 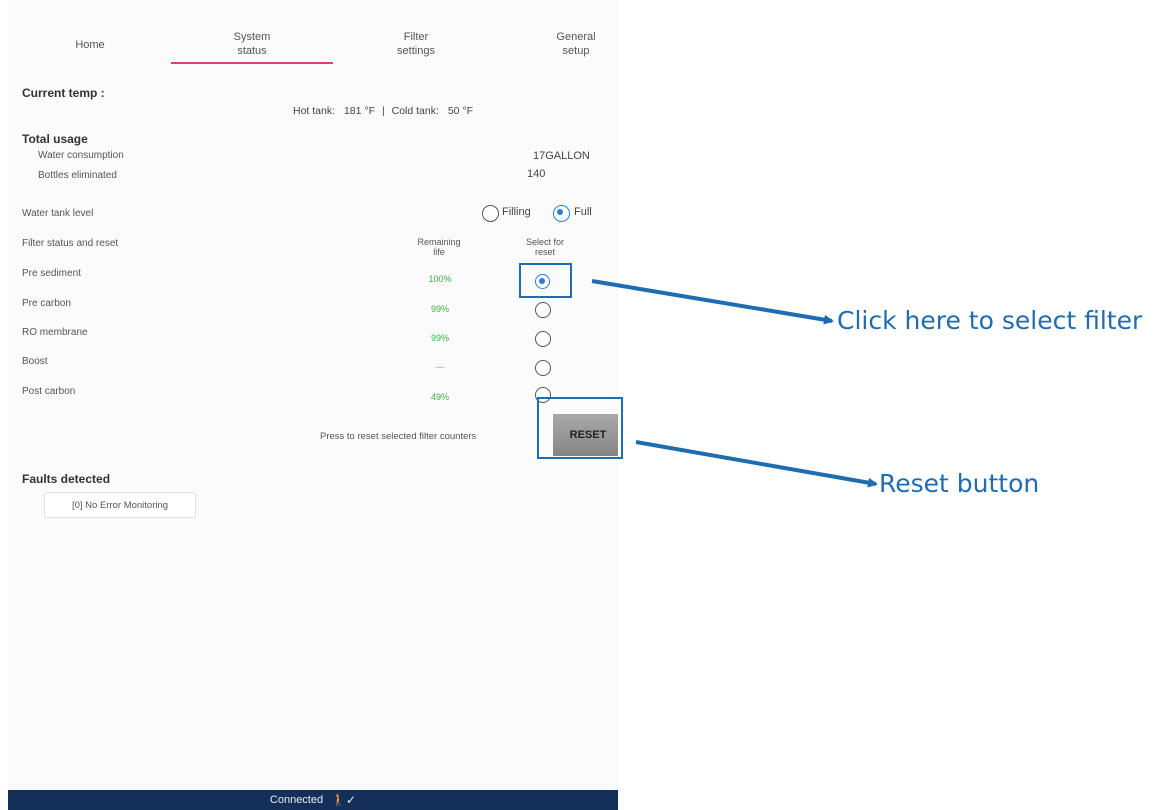 What do you see at coordinates (712, 302) in the screenshot?
I see `select-filter-arrow` at bounding box center [712, 302].